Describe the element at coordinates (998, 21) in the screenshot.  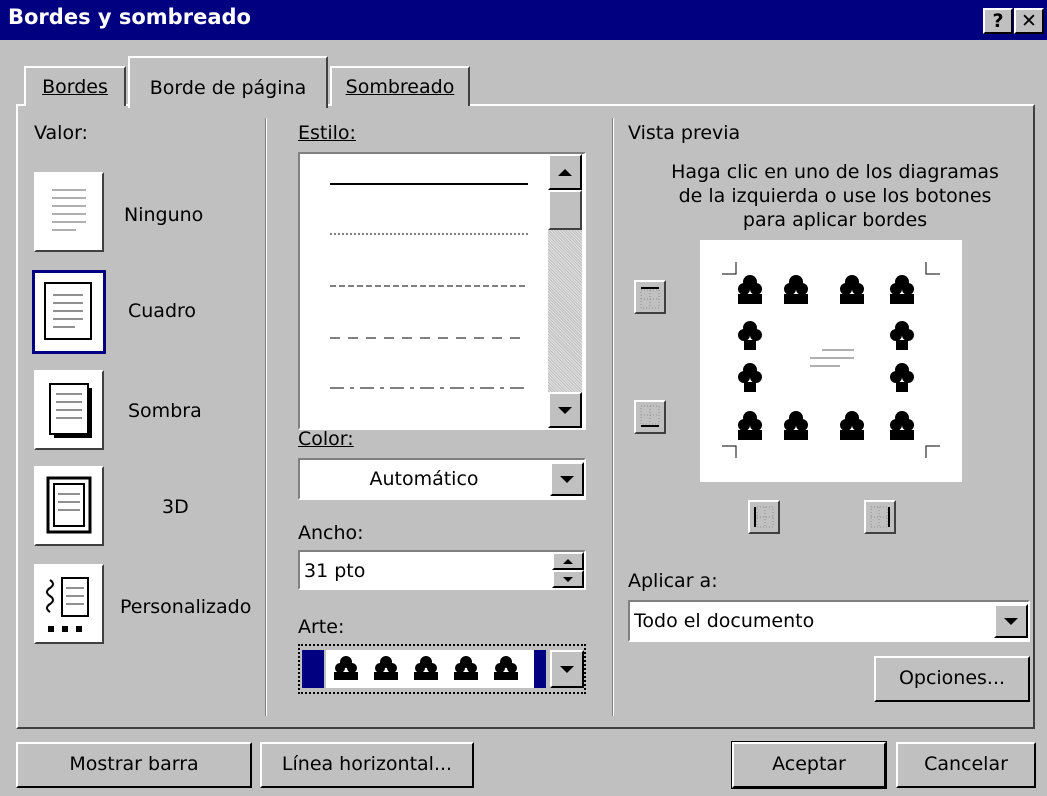
I see `help-button: ?` at that location.